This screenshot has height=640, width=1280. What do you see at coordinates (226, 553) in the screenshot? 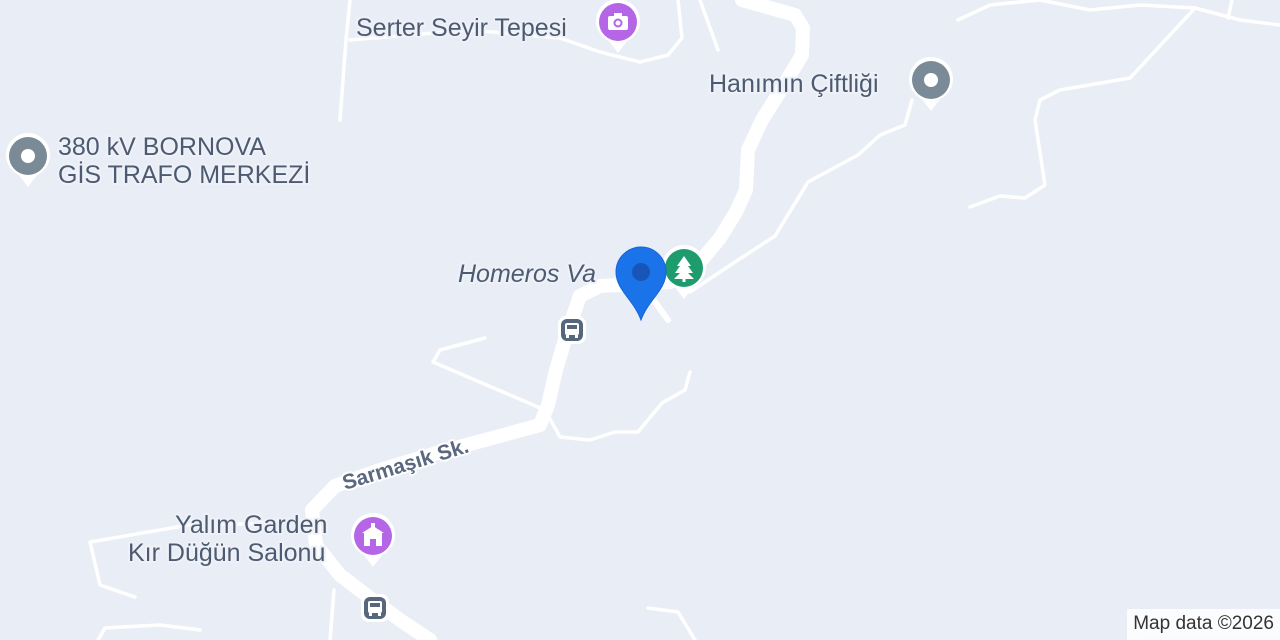
I see `place-label-yalim-line2: Kır Düğün Salonu` at bounding box center [226, 553].